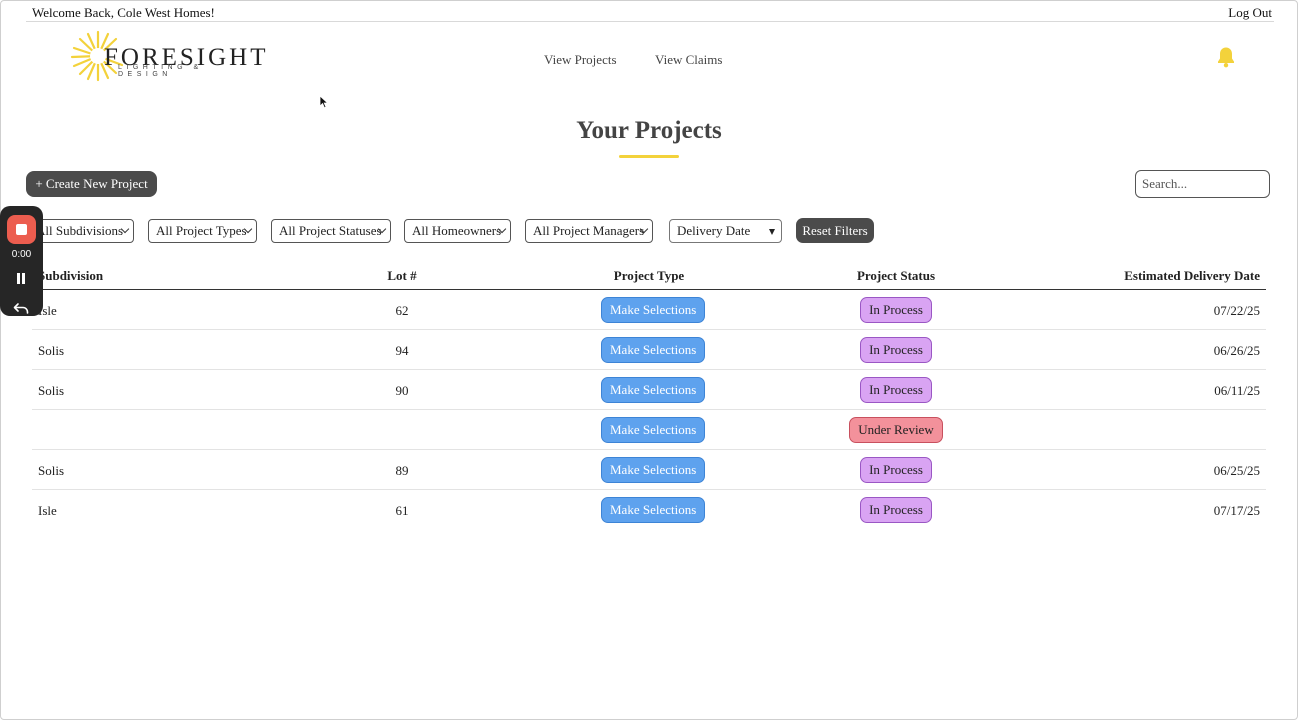 The image size is (1298, 720). What do you see at coordinates (896, 430) in the screenshot?
I see `status-badge: Under Review` at bounding box center [896, 430].